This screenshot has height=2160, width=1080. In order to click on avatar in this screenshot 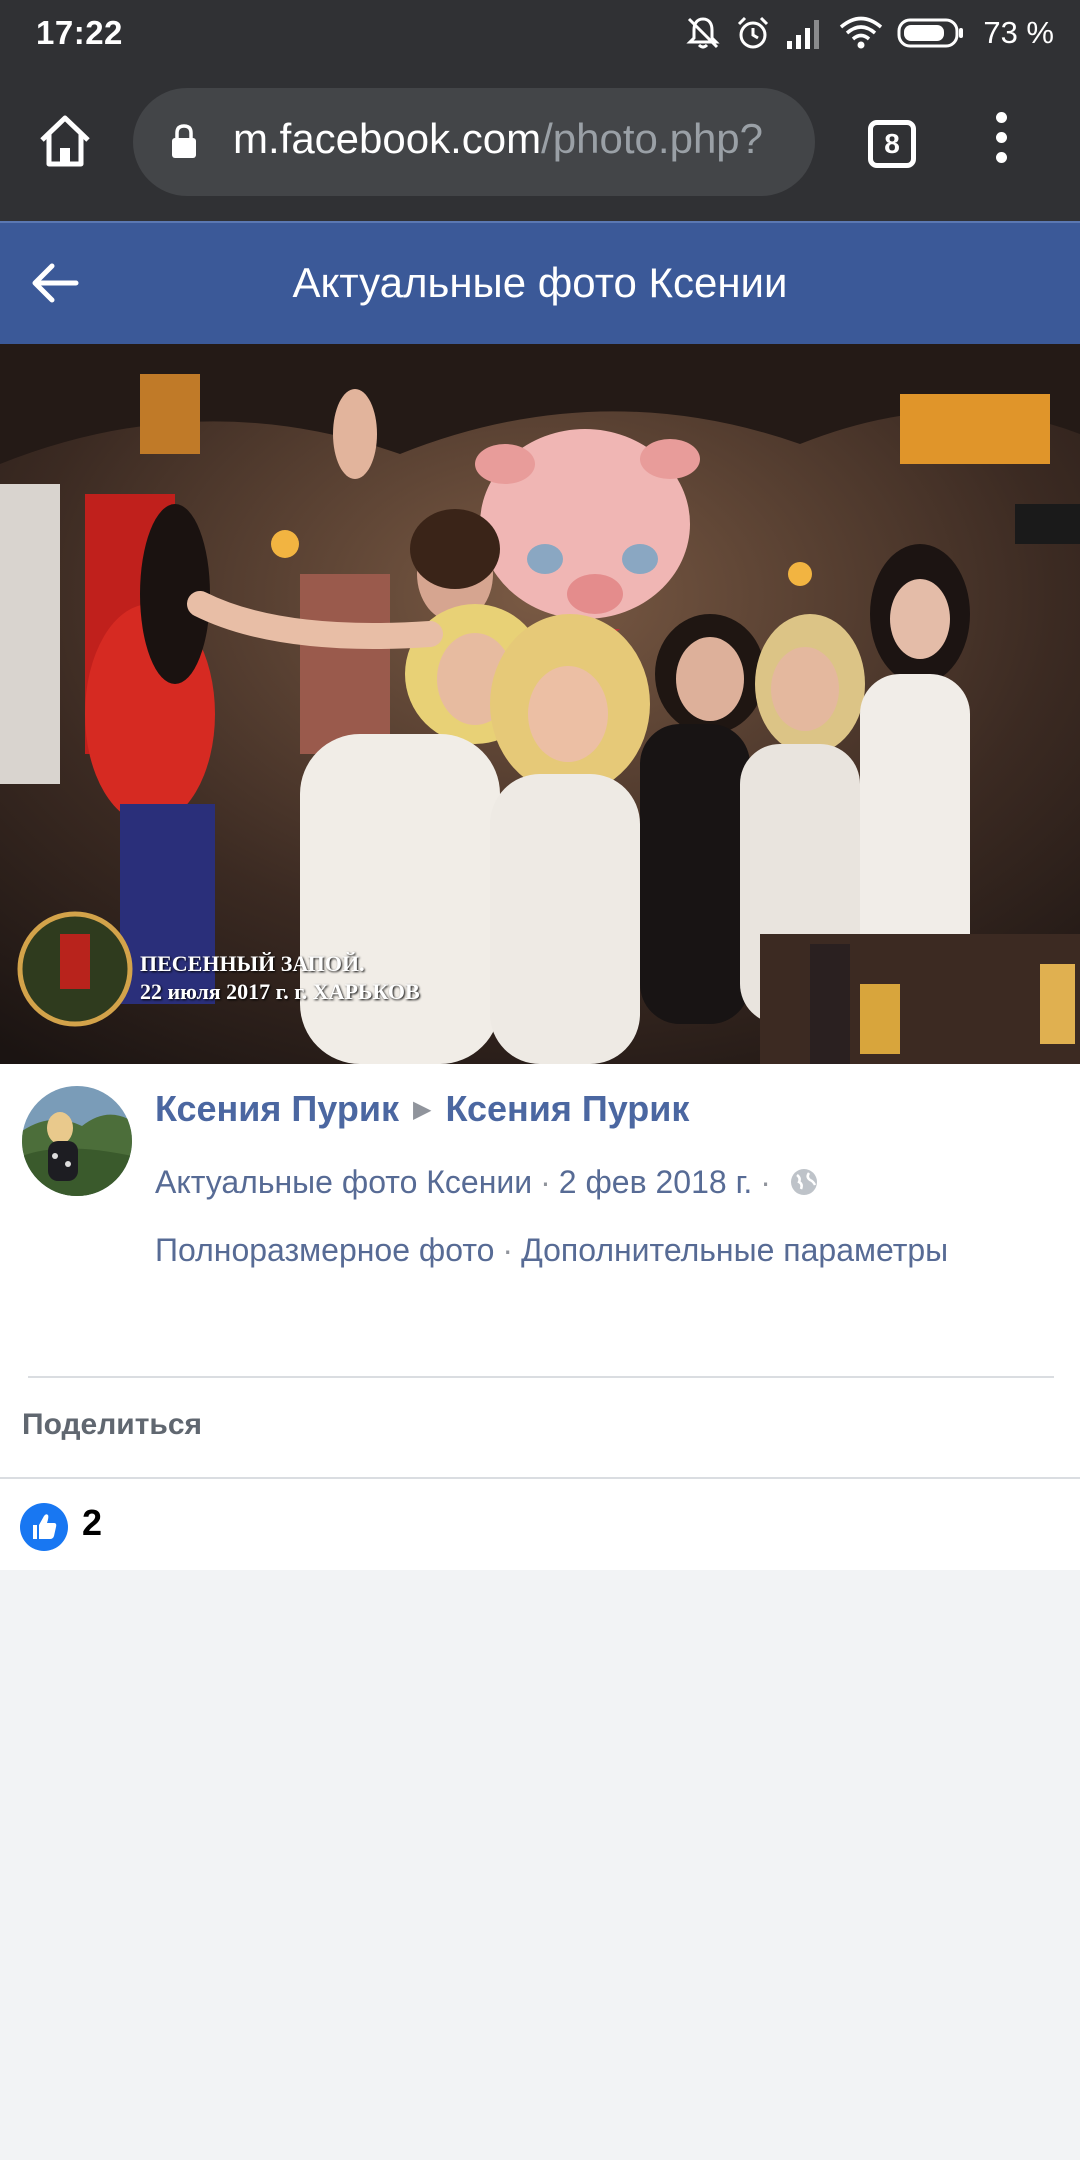, I will do `click(77, 1141)`.